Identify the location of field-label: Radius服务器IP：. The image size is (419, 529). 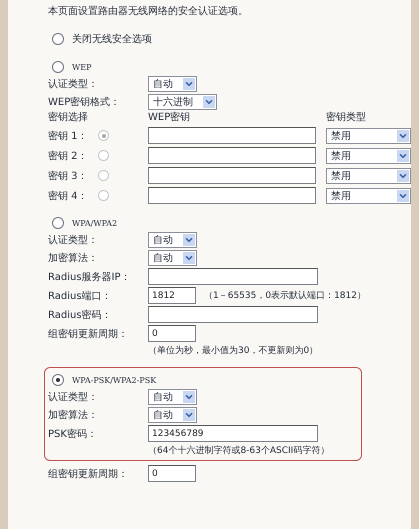
(90, 277).